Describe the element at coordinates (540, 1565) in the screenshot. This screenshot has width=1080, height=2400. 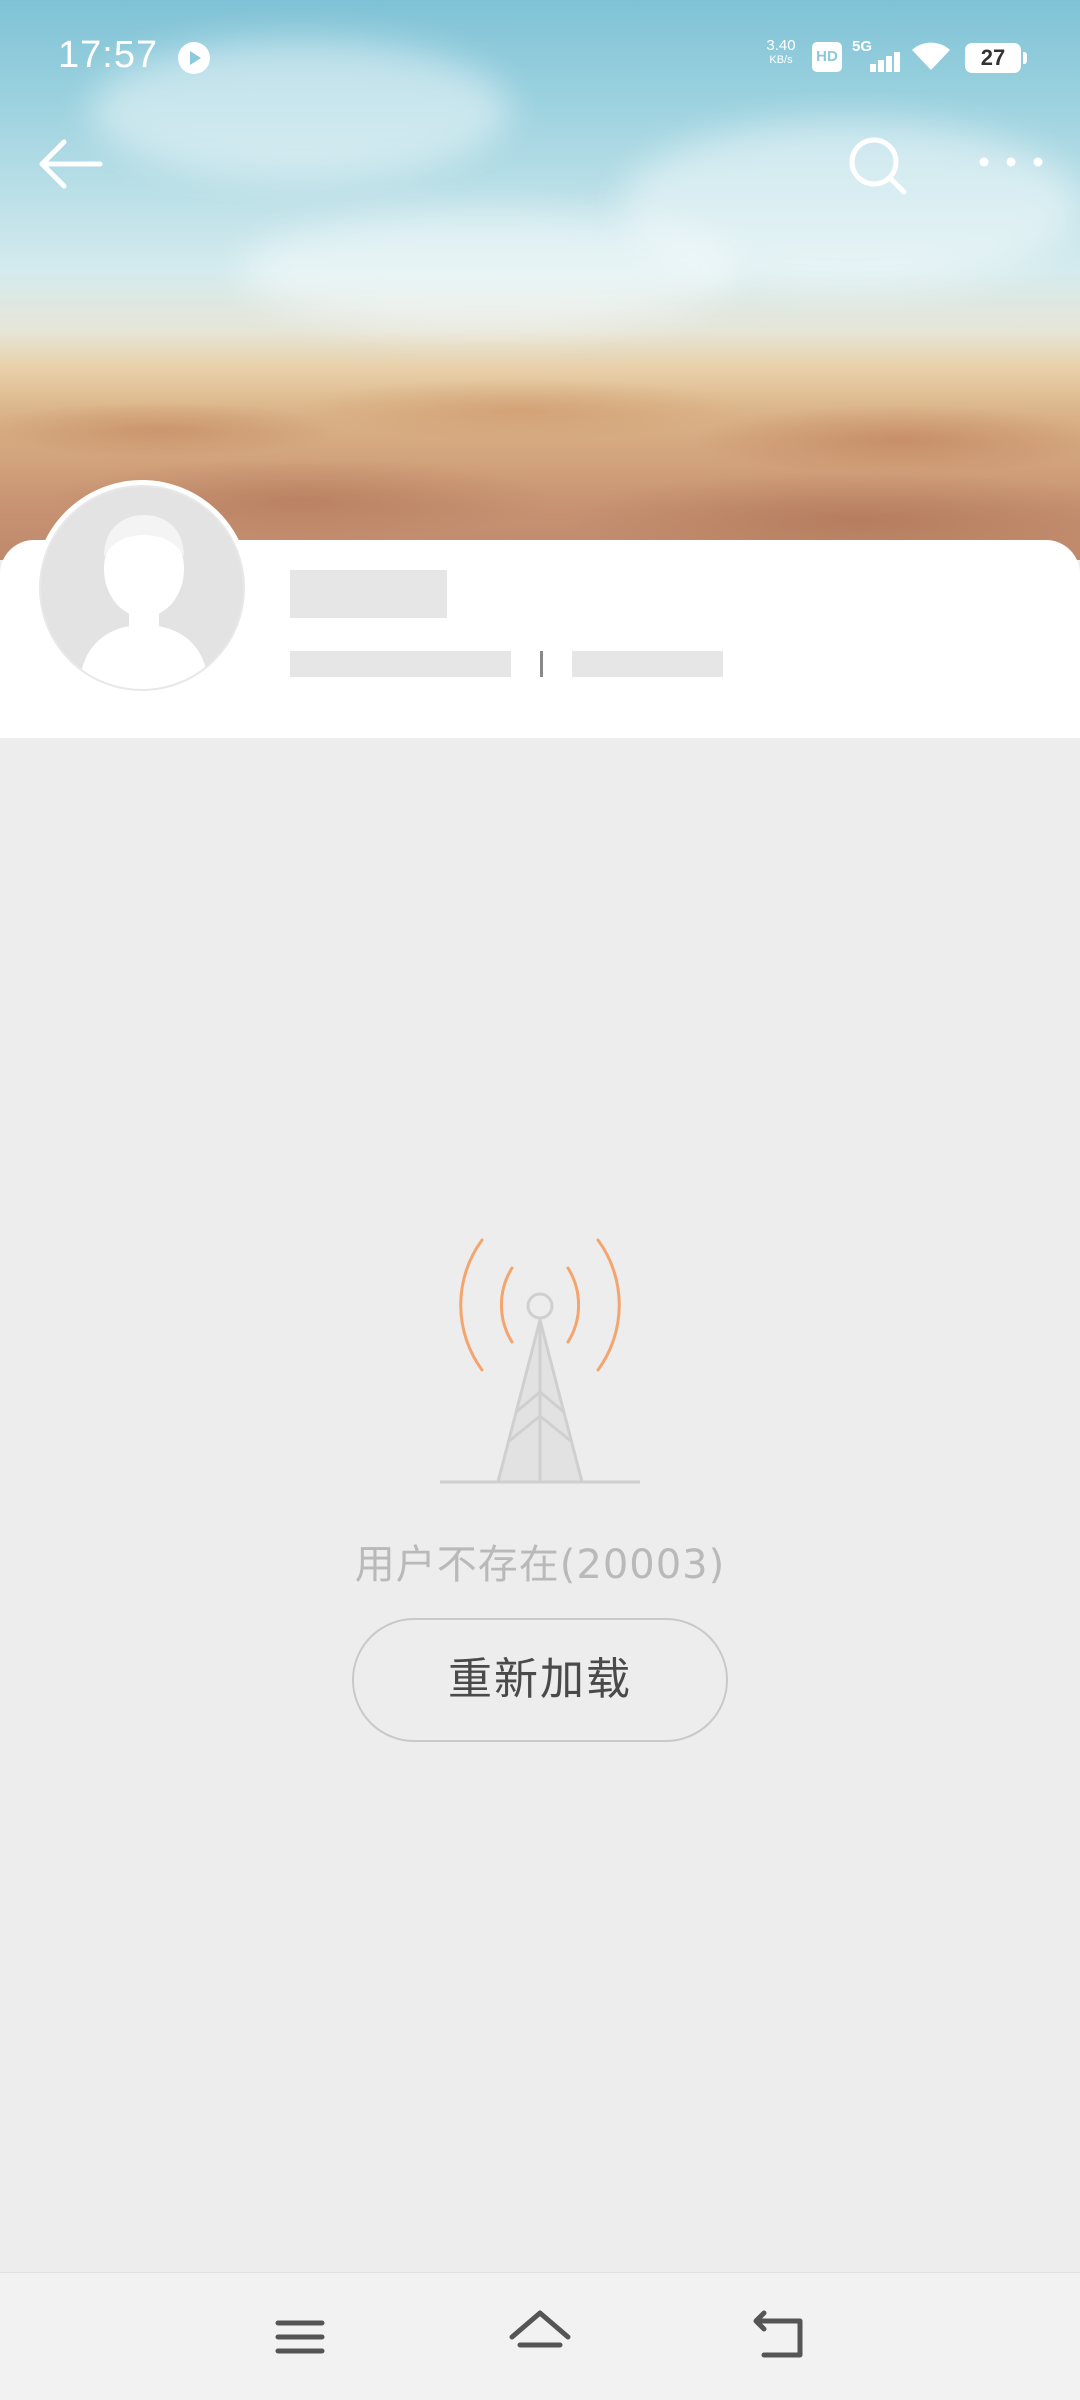
I see `error-message: 用户不存在(20003)` at that location.